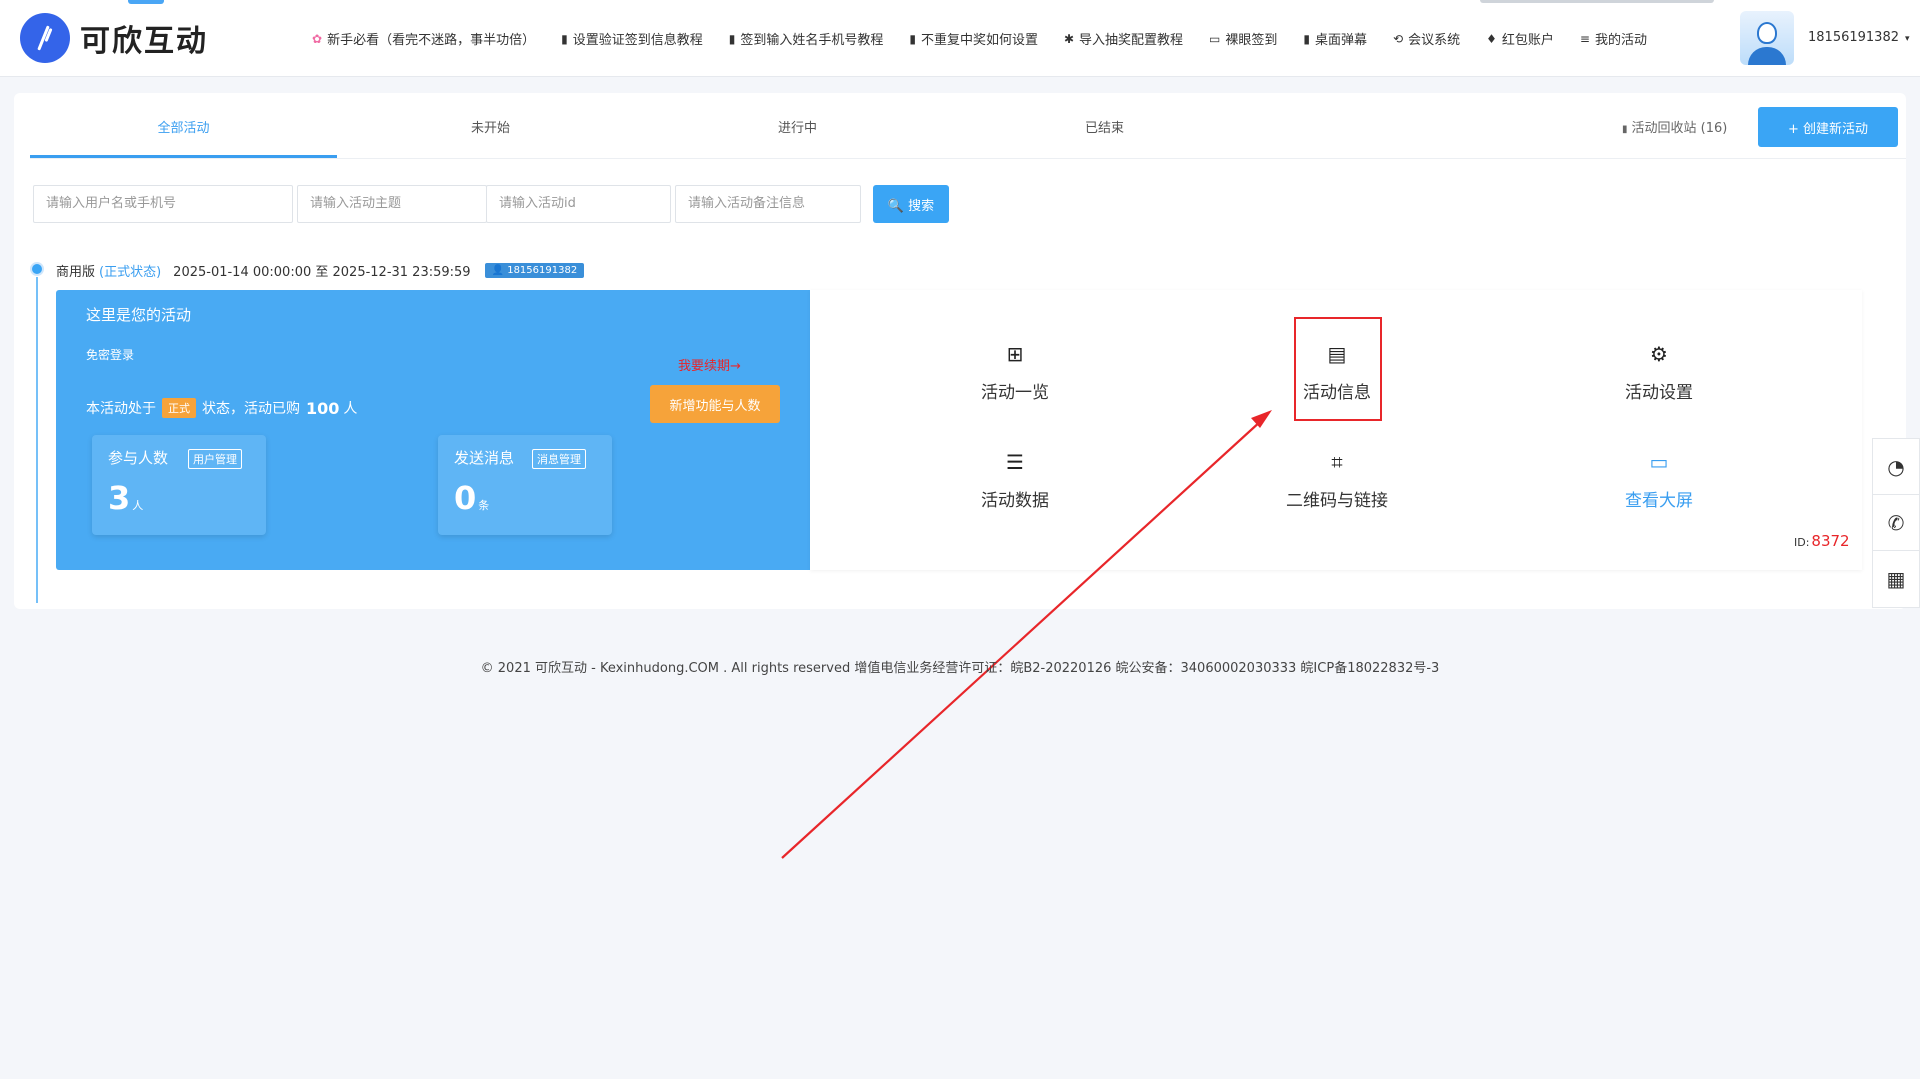  What do you see at coordinates (1896, 579) in the screenshot?
I see `qrcode-icon: ▦` at bounding box center [1896, 579].